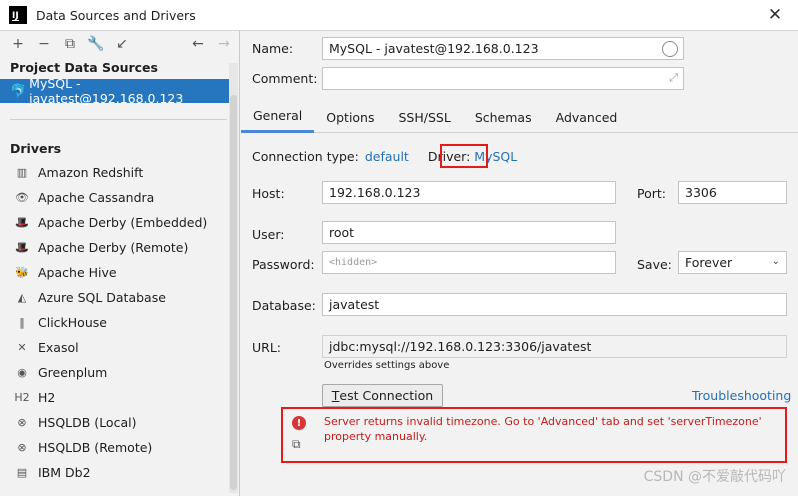  I want to click on name-input: MySQL - javatest@192.168.0.123, so click(503, 48).